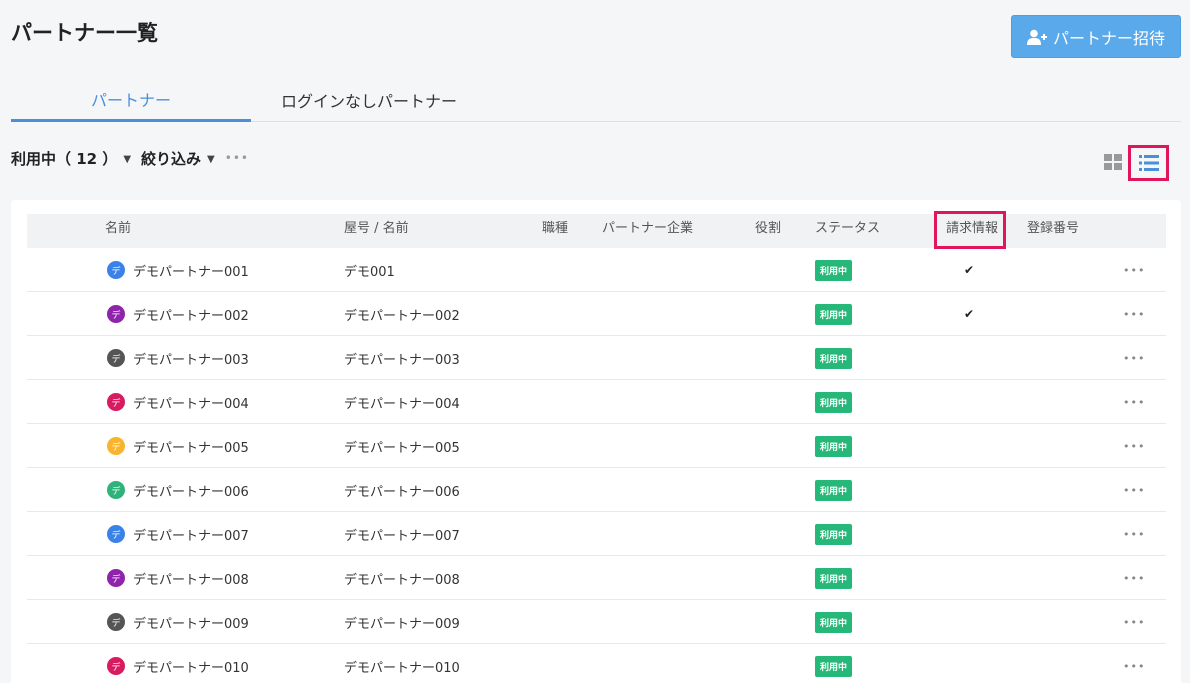 The height and width of the screenshot is (683, 1190). I want to click on list-view-button, so click(1148, 163).